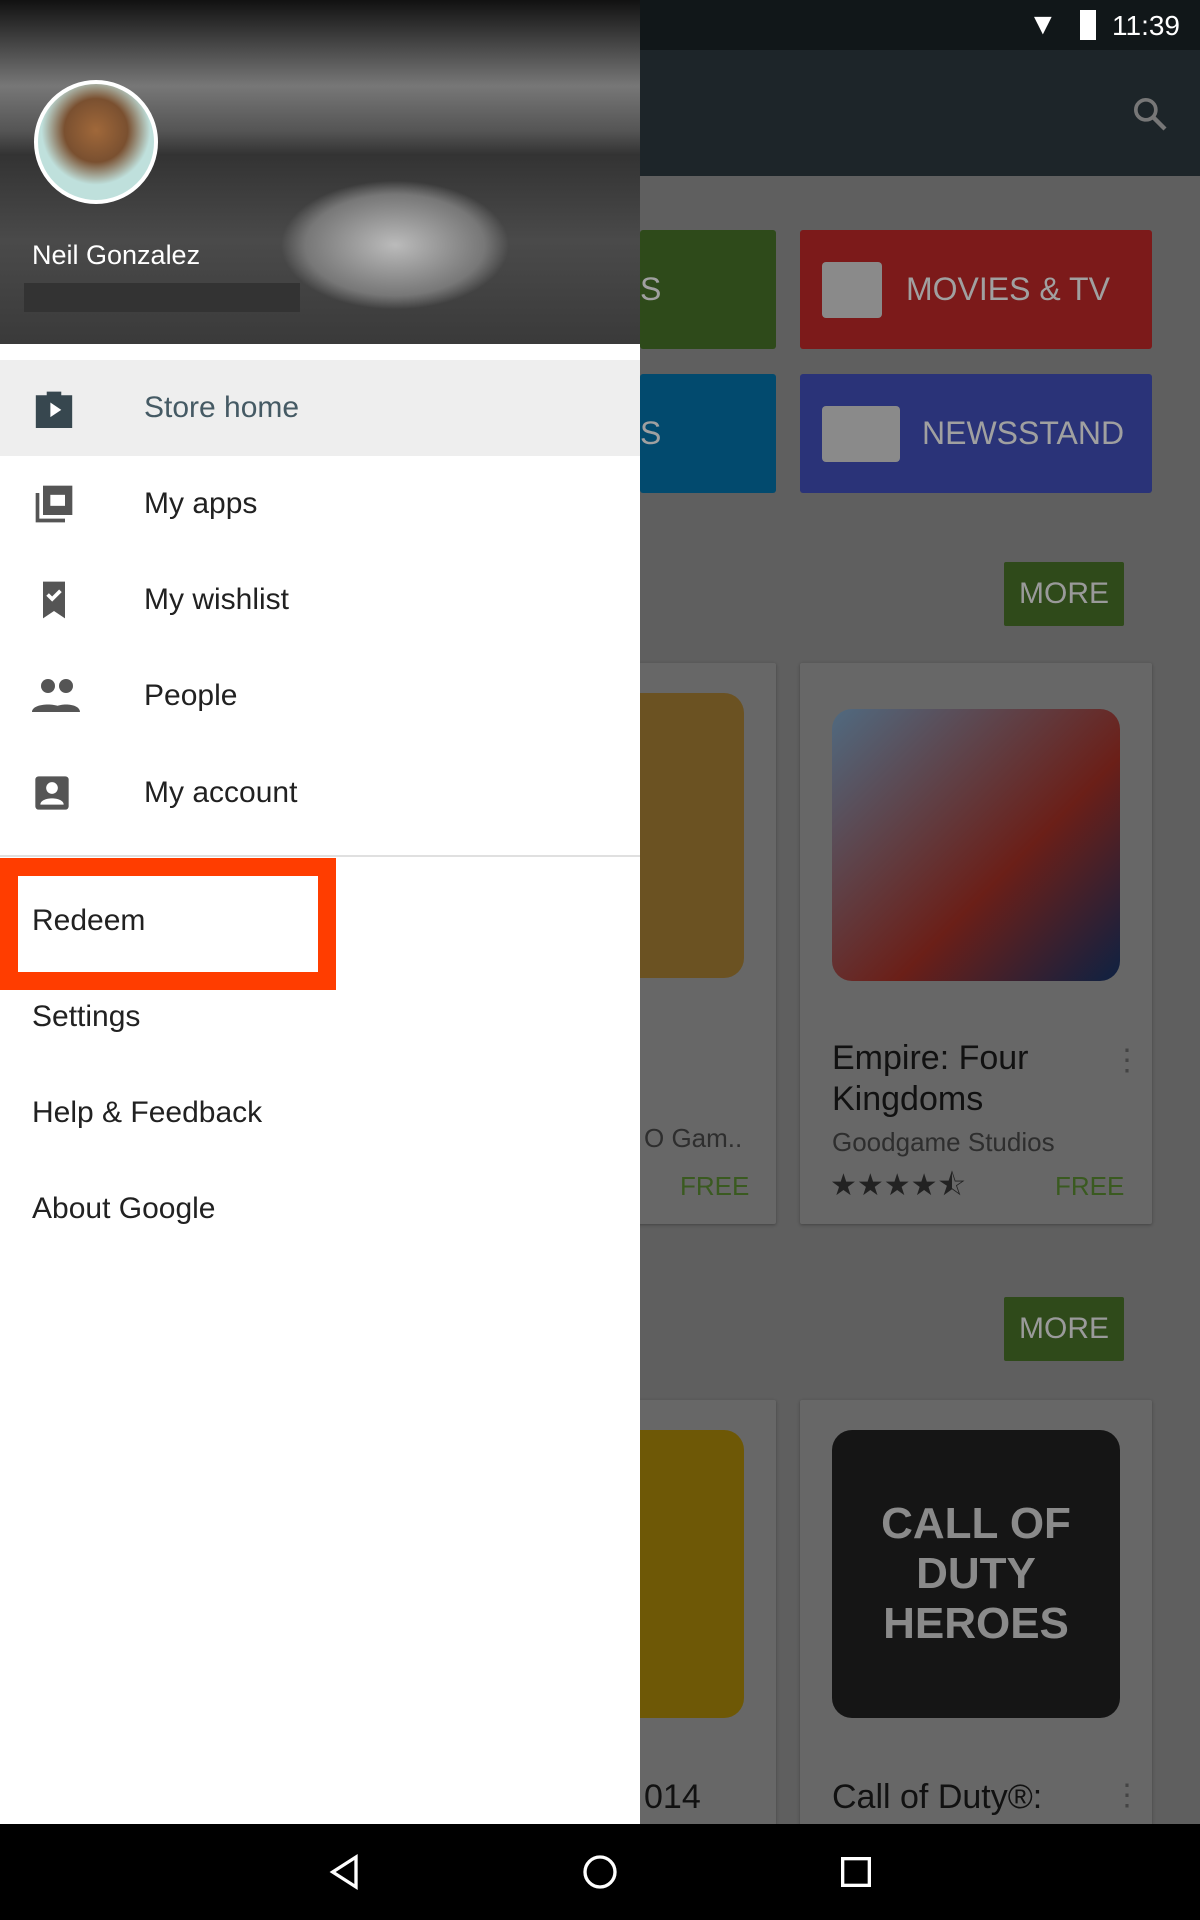 Image resolution: width=1200 pixels, height=1920 pixels. I want to click on movies-tv-tile: MOVIES & TV, so click(976, 289).